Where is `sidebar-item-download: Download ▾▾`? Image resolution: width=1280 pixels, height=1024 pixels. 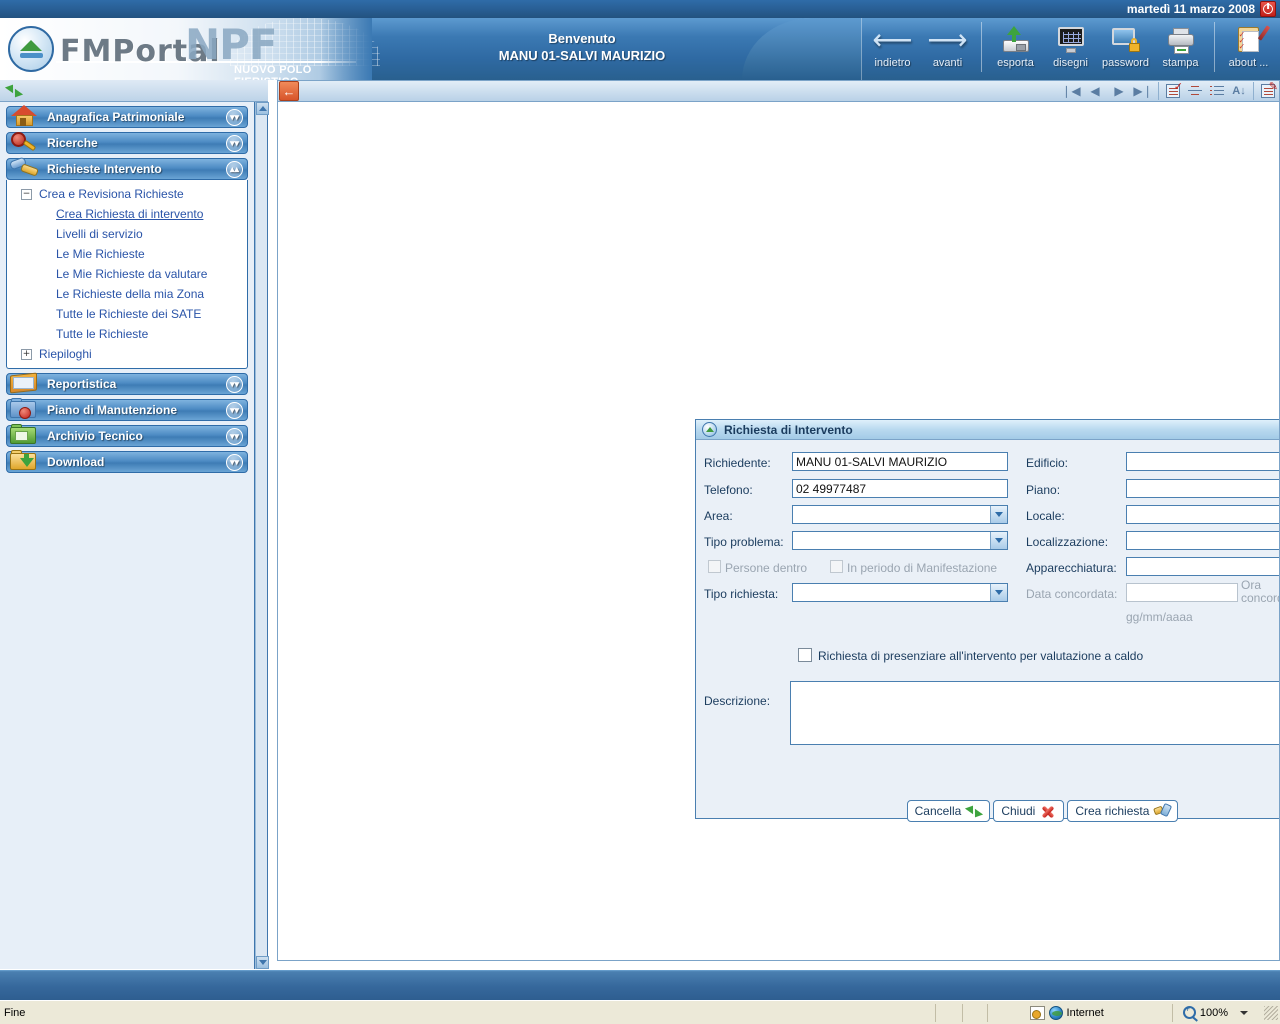
sidebar-item-download: Download ▾▾ is located at coordinates (127, 462).